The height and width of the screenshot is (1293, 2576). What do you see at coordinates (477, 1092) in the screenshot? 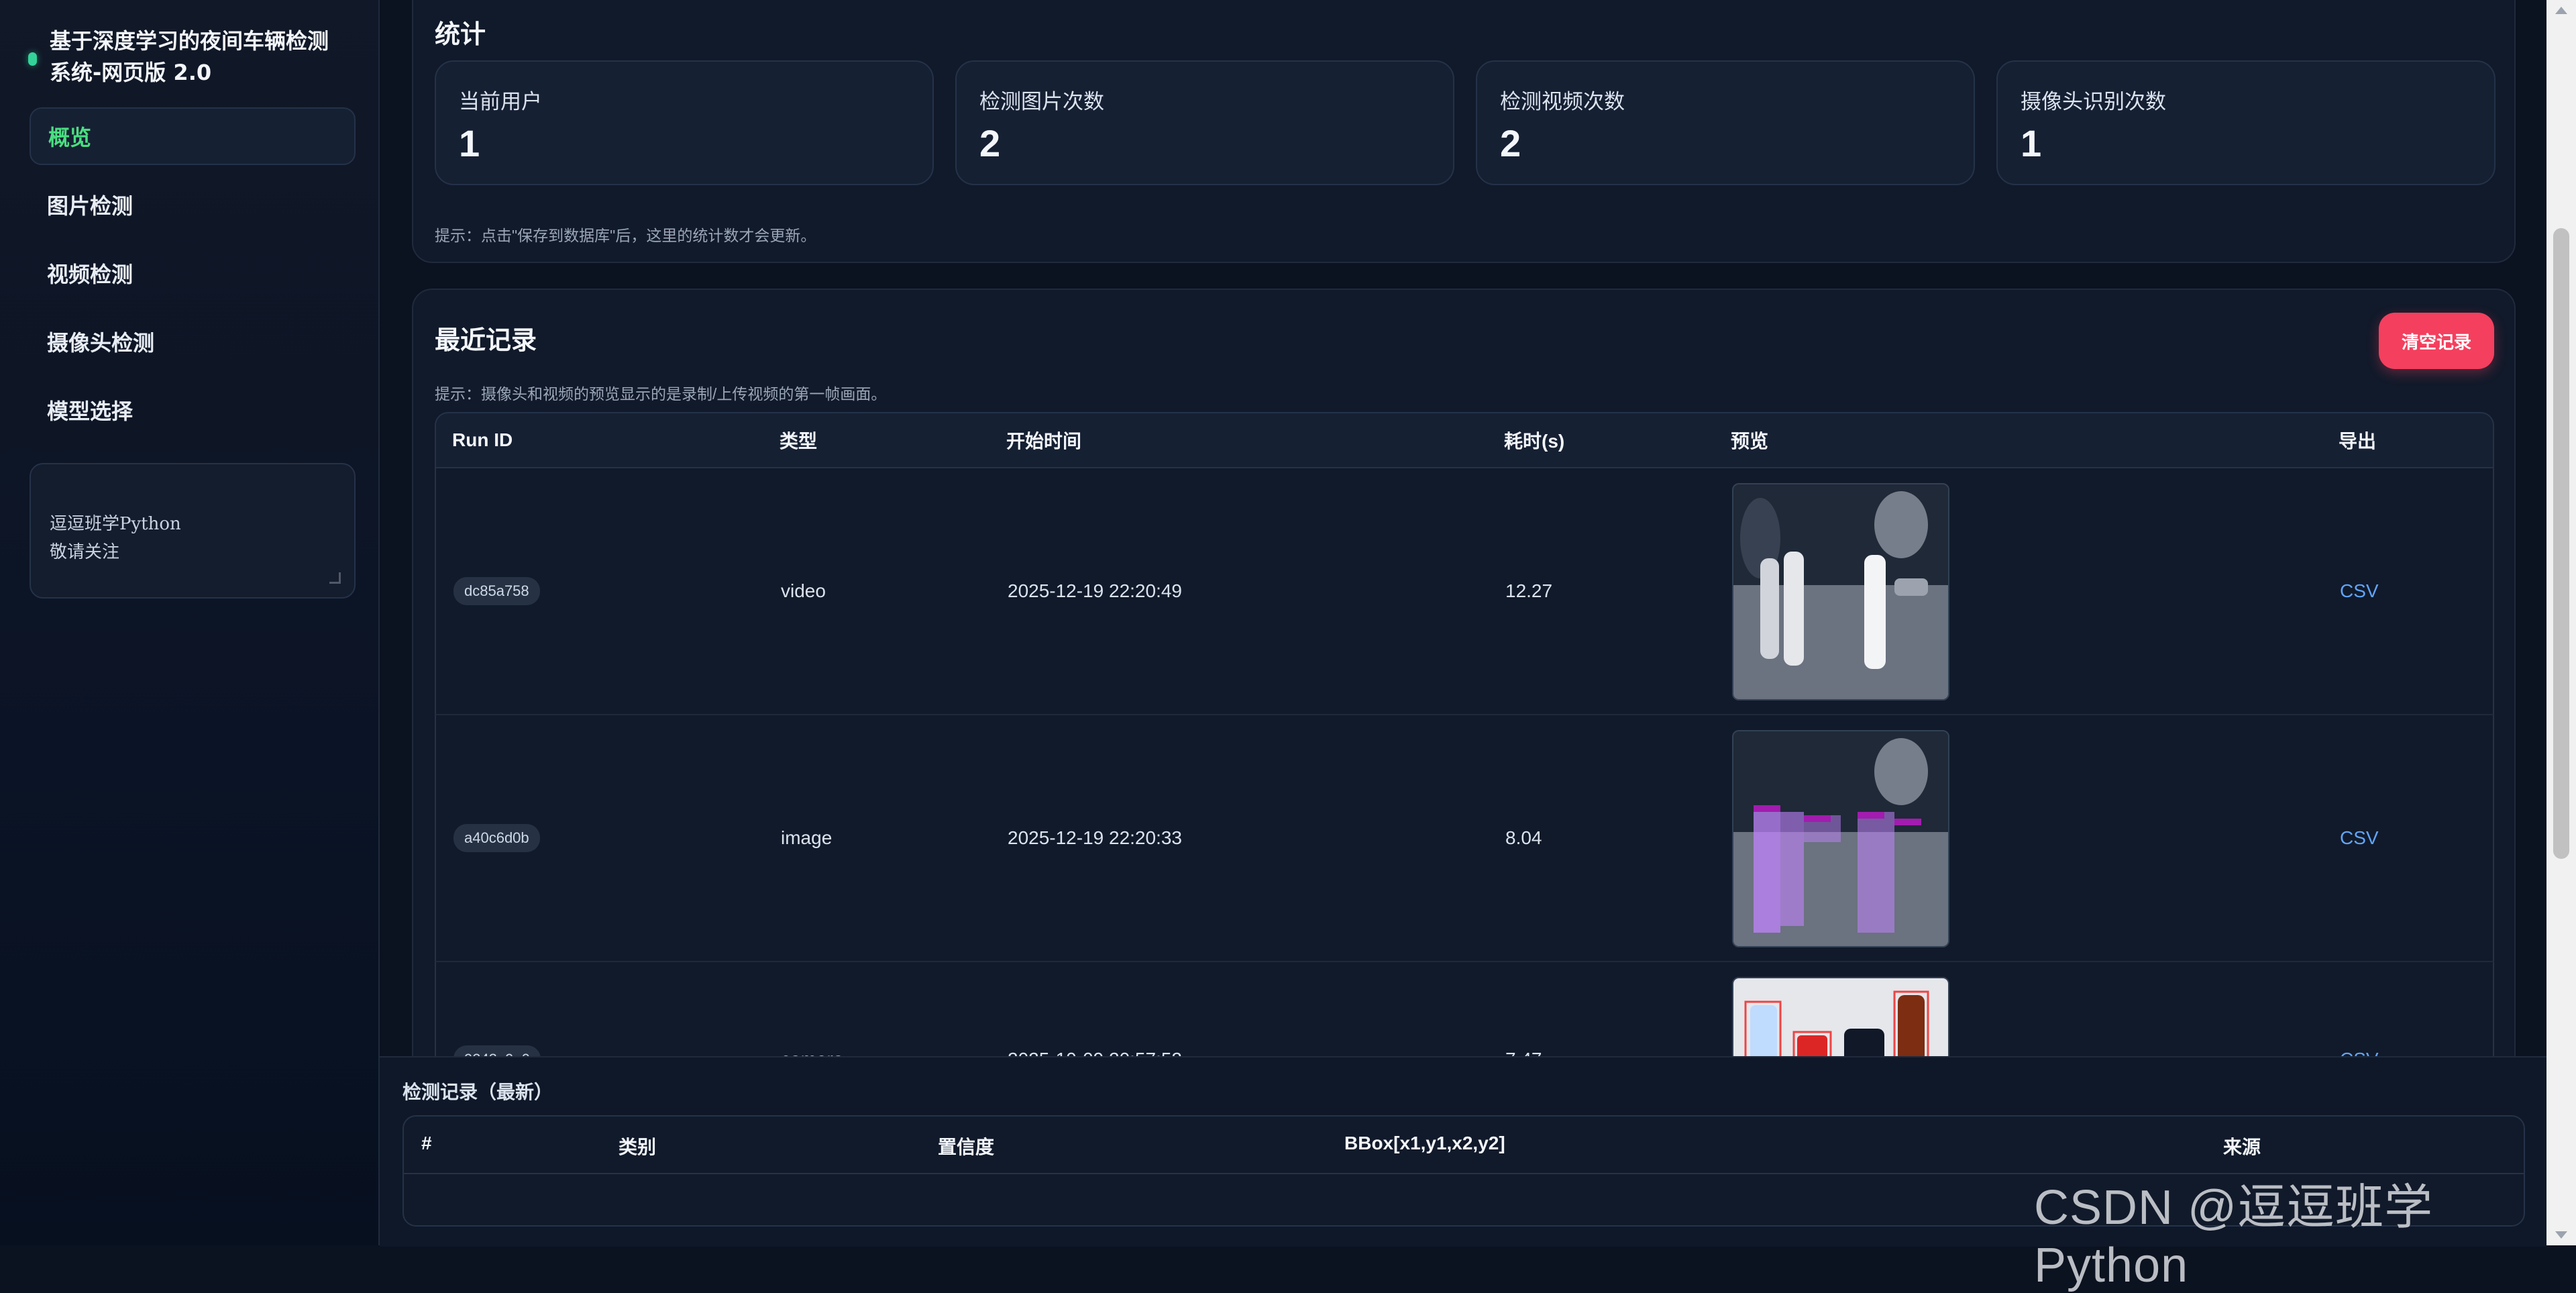
I see `detection-records-title: 检测记录（最新）` at bounding box center [477, 1092].